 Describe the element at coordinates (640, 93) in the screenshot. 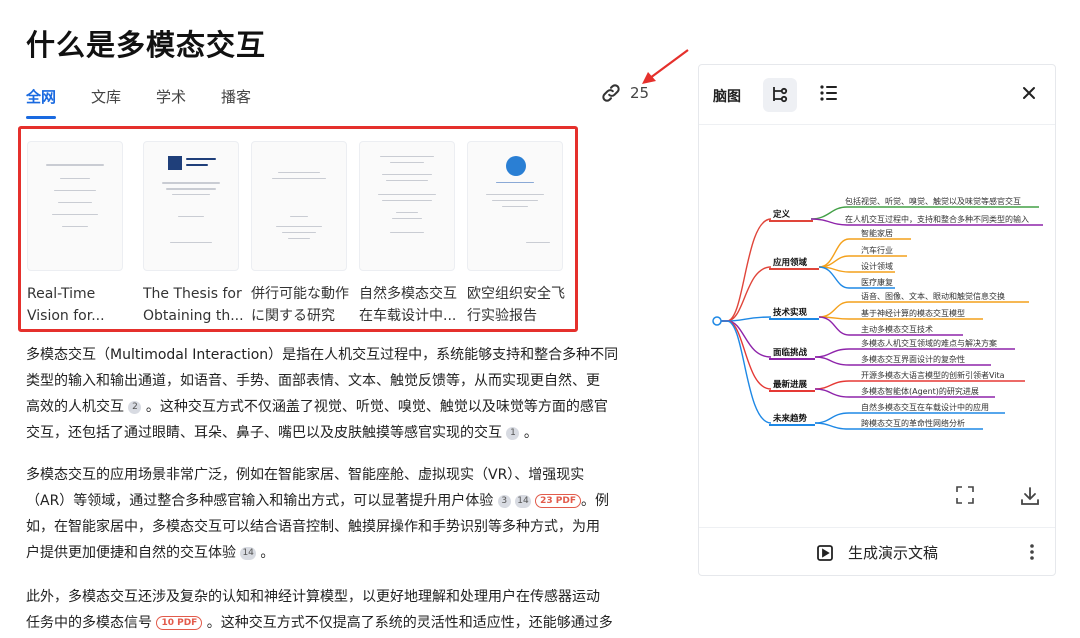

I see `reference-count: 25` at that location.